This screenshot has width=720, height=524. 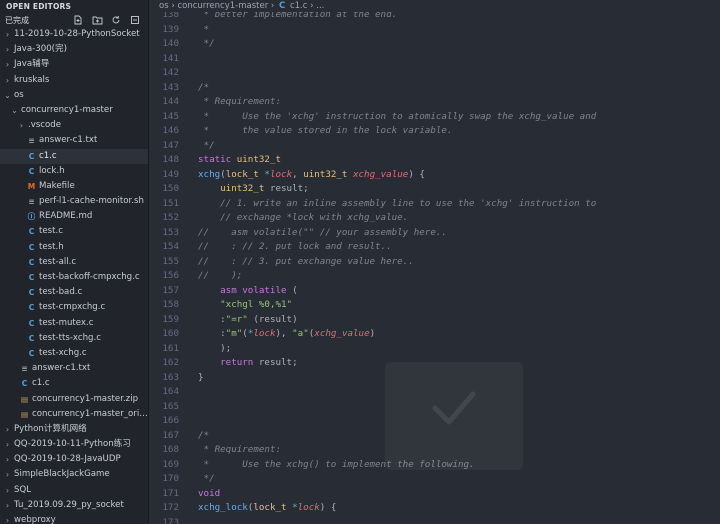 What do you see at coordinates (63, 352) in the screenshot?
I see `tree-item-label: test-xchg.c` at bounding box center [63, 352].